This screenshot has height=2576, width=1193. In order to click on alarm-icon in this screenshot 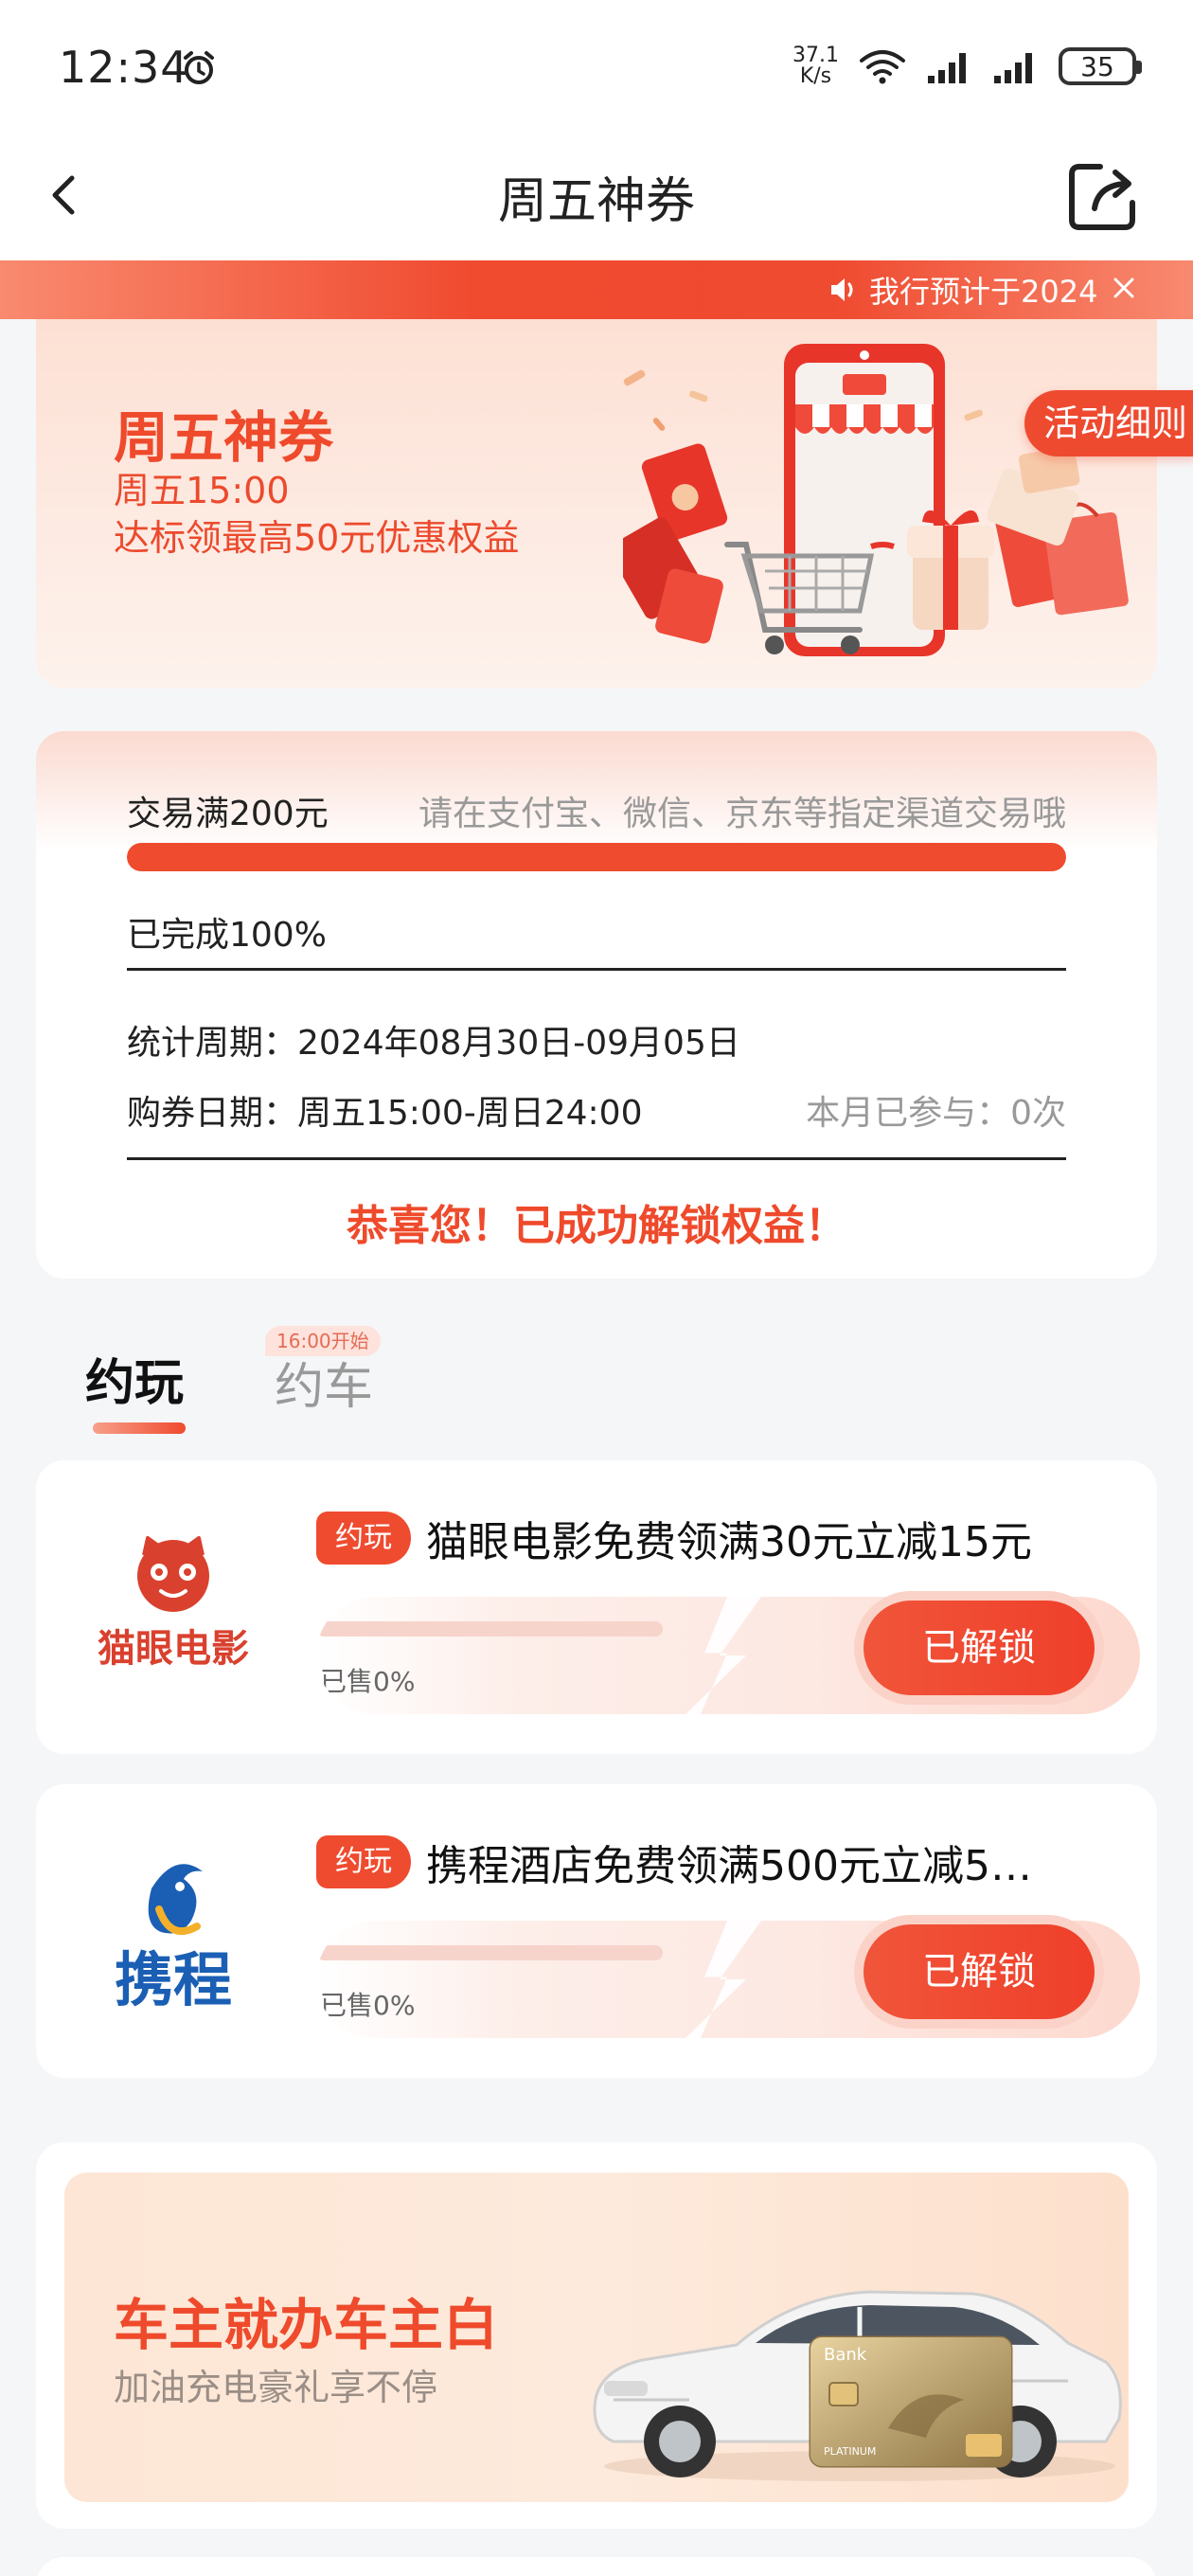, I will do `click(199, 67)`.